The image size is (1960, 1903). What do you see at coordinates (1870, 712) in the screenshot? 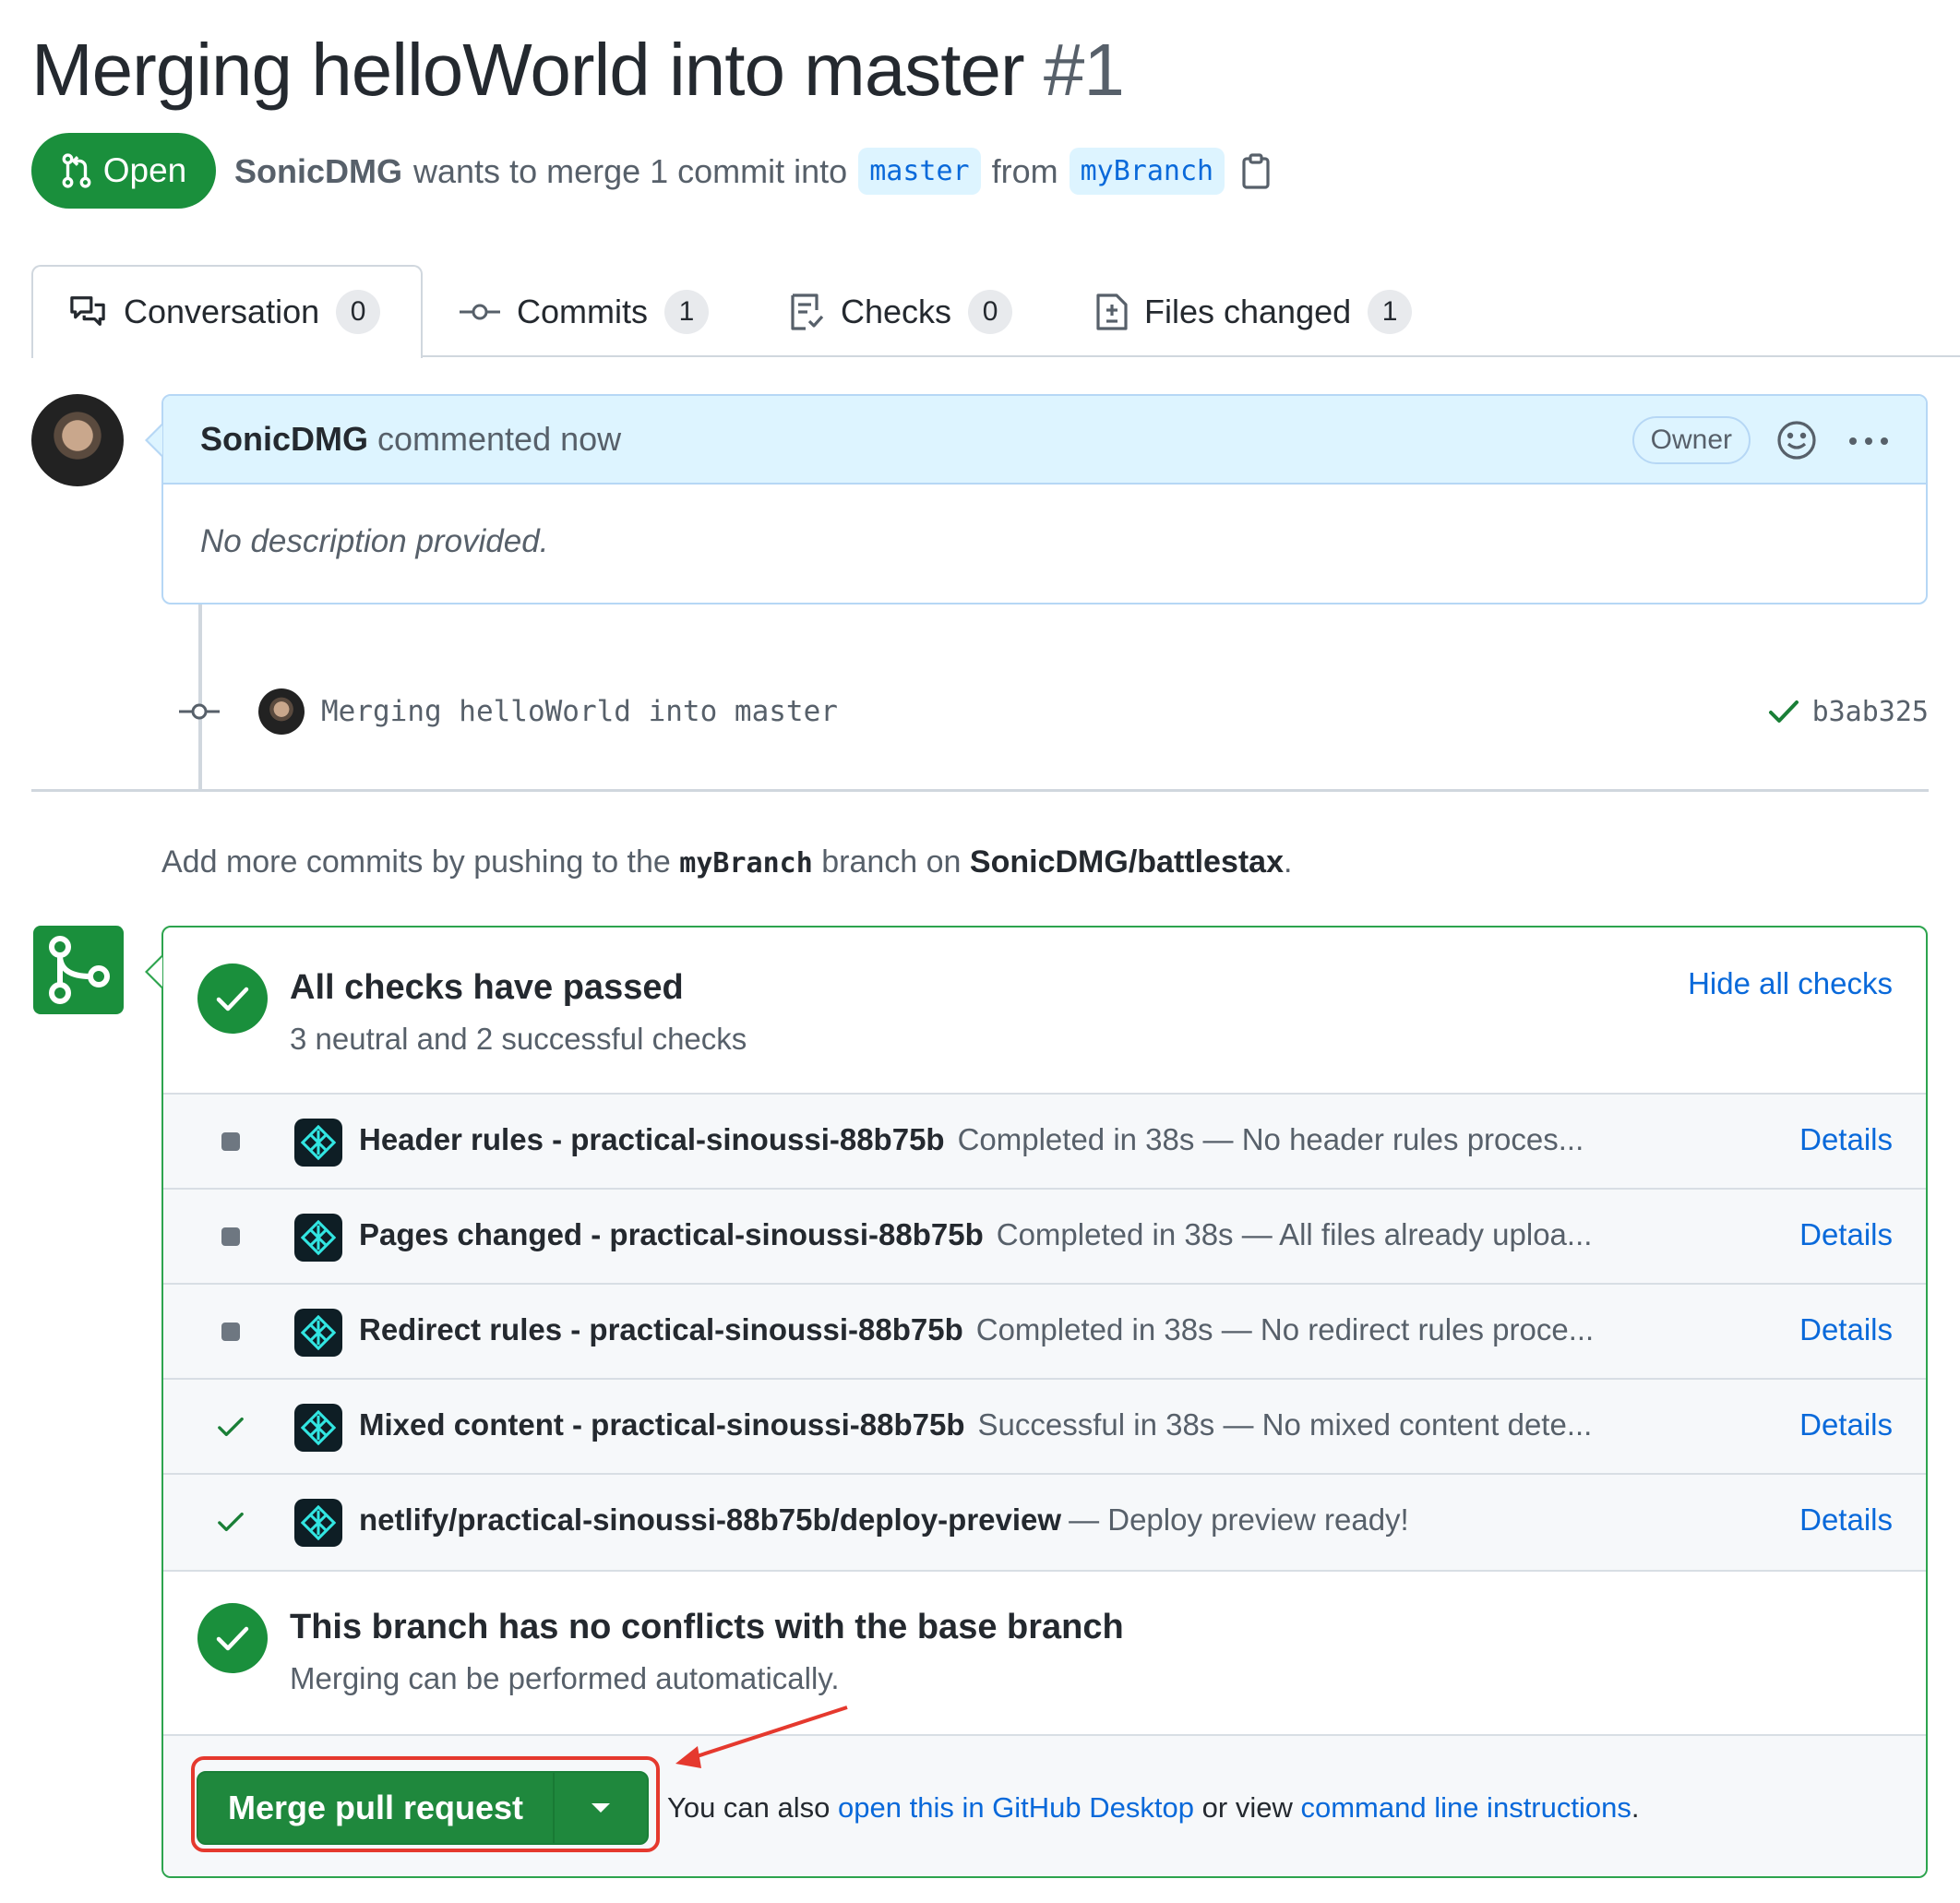
I see `commit-sha: b3ab325` at bounding box center [1870, 712].